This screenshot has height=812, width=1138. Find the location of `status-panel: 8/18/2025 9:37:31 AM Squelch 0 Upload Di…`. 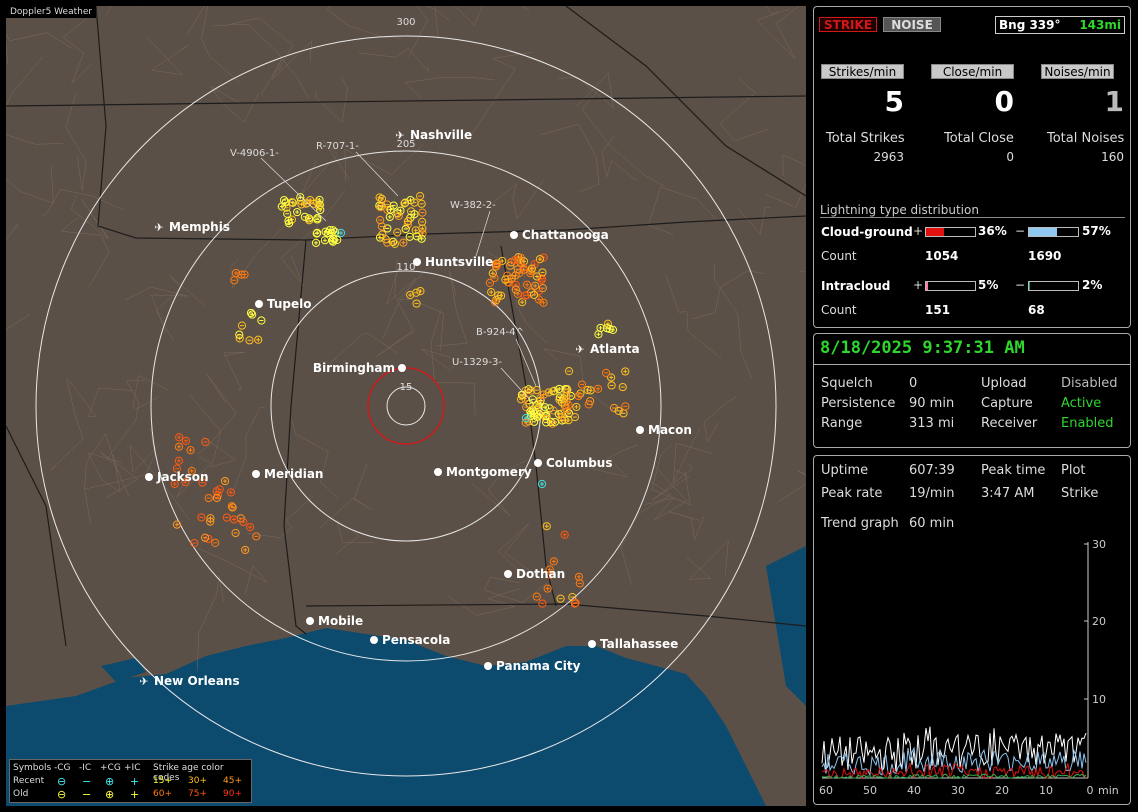

status-panel: 8/18/2025 9:37:31 AM Squelch 0 Upload Di… is located at coordinates (972, 390).